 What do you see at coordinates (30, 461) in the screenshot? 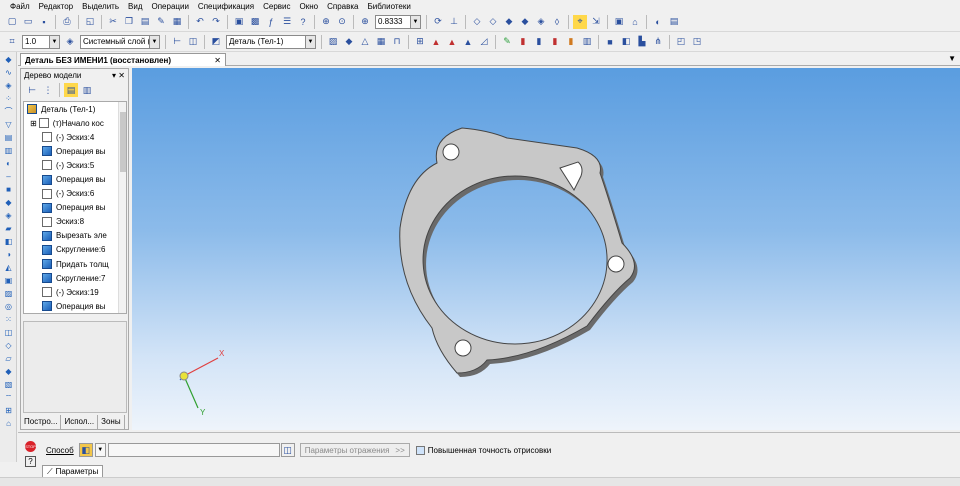
I see `help-icon: ?` at bounding box center [30, 461].